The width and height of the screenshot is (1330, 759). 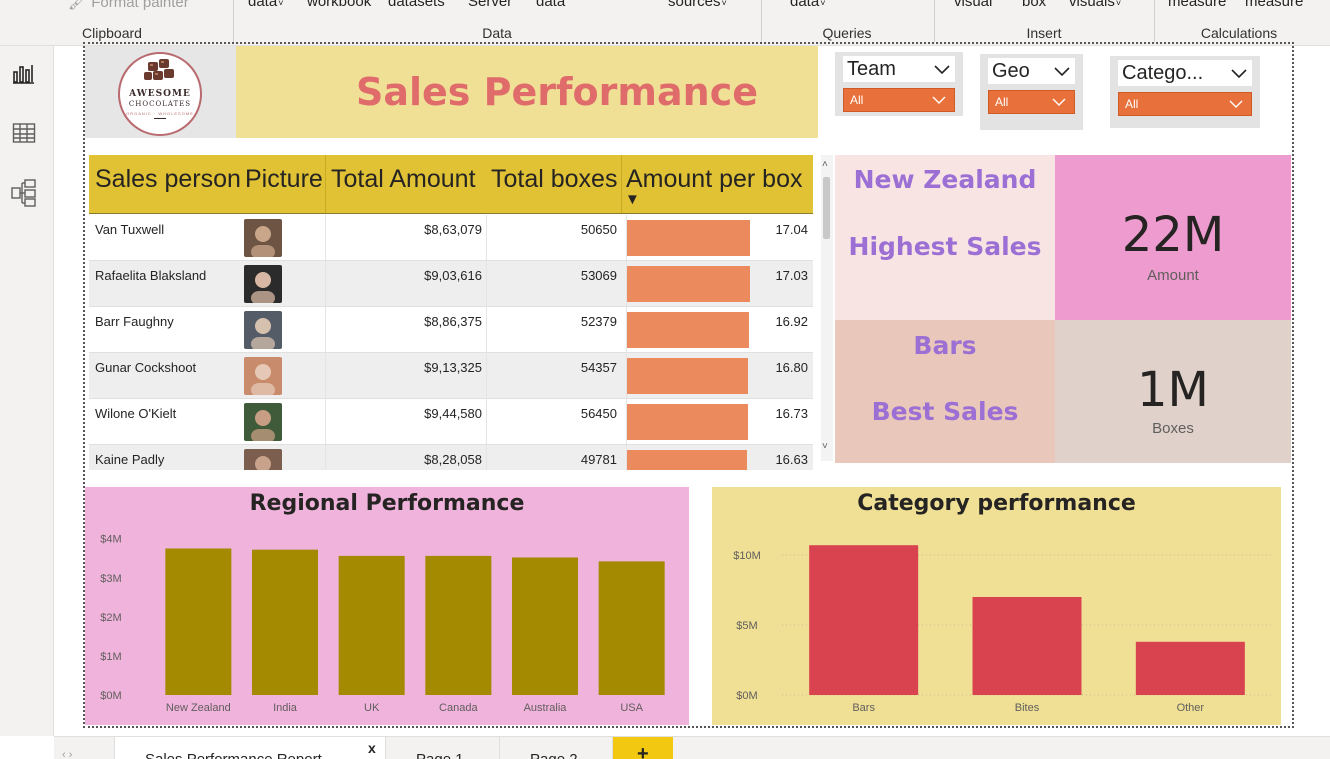 What do you see at coordinates (899, 84) in the screenshot?
I see `team-slicer: Team All` at bounding box center [899, 84].